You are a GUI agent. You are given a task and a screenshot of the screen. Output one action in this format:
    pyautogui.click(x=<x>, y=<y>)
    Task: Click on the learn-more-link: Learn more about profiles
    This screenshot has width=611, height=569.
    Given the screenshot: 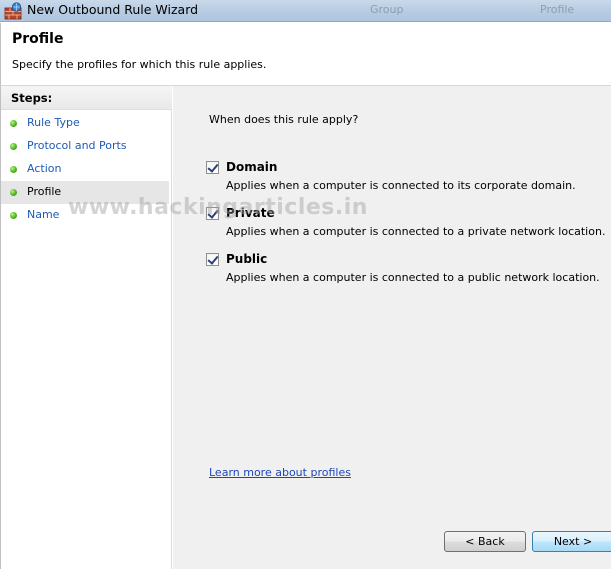 What is the action you would take?
    pyautogui.click(x=280, y=472)
    